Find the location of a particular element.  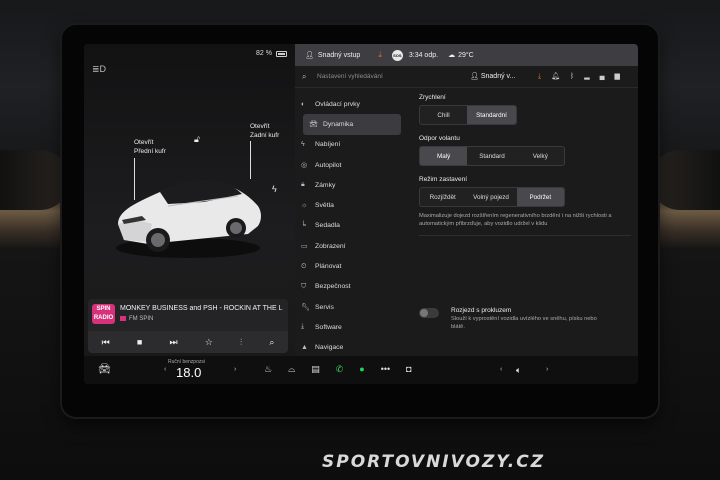

spotify-icon: ● is located at coordinates (361, 369).